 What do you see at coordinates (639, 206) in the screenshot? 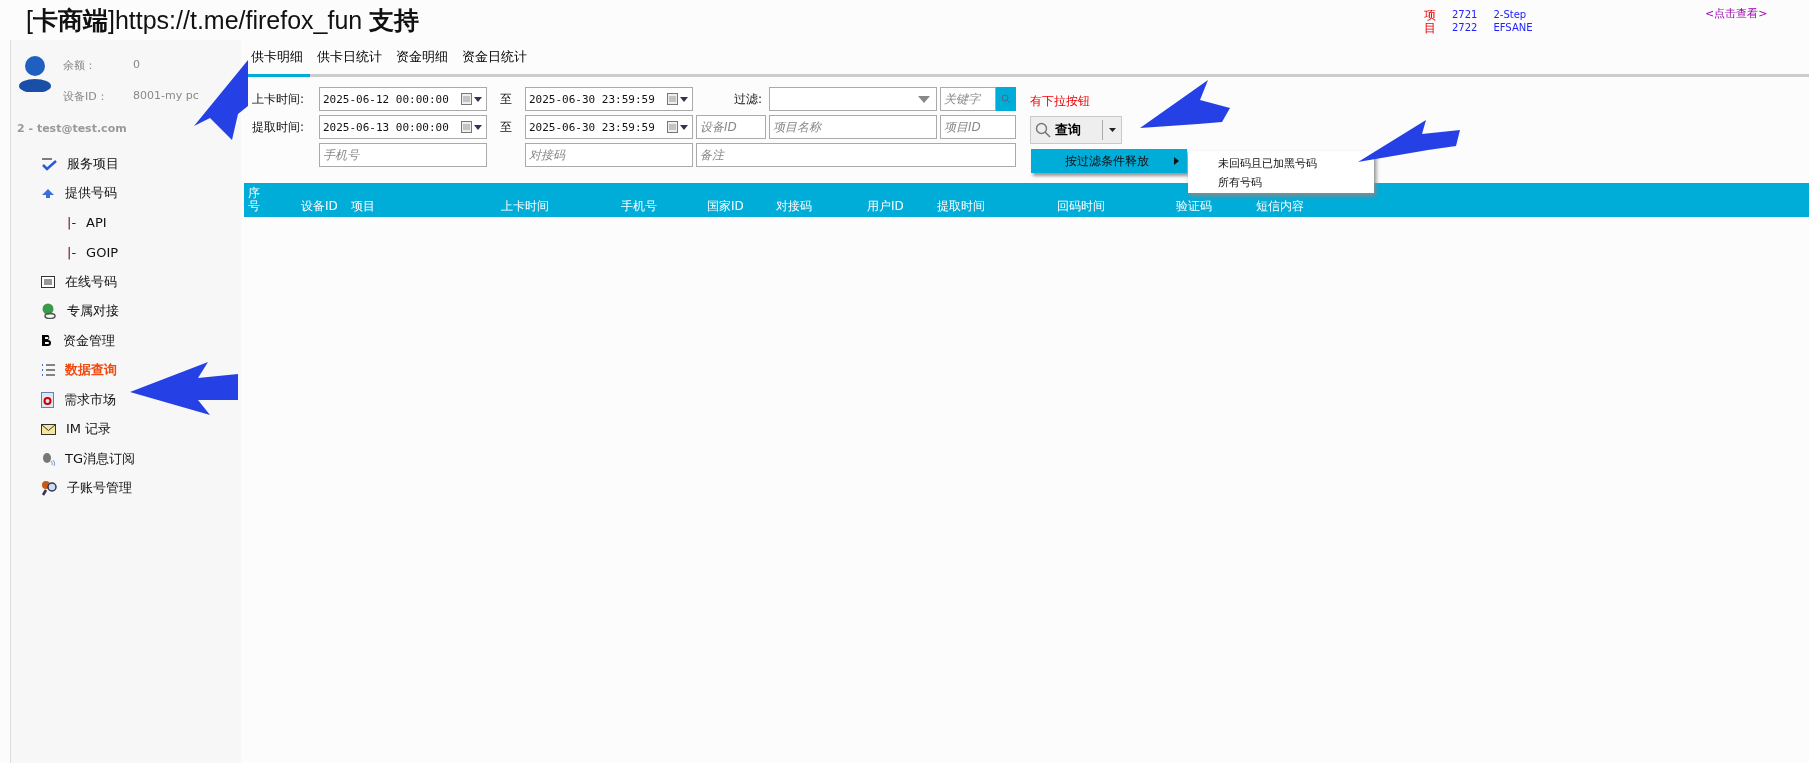
I see `column-header: 手机号` at bounding box center [639, 206].